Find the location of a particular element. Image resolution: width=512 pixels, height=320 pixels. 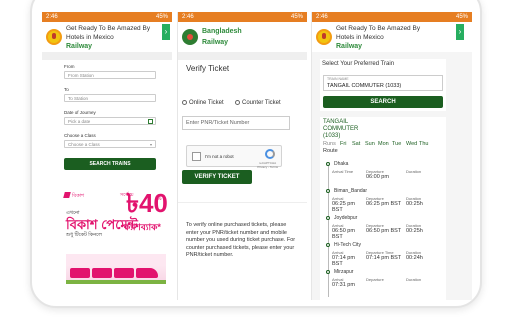

arrival-time: 06:25 pm BST is located at coordinates (343, 207).